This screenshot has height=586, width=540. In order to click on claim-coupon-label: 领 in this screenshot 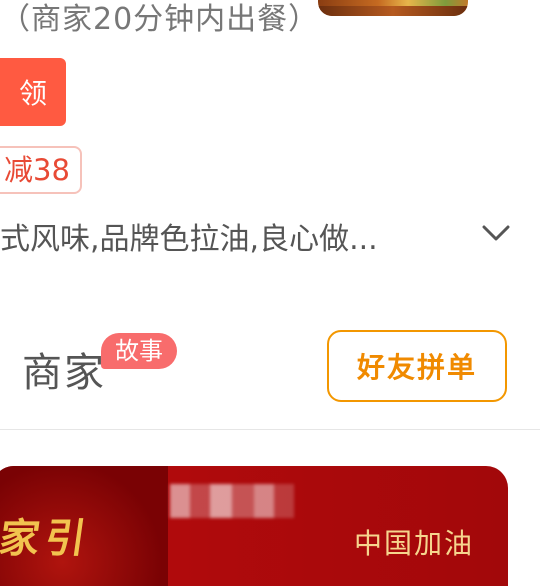, I will do `click(32, 93)`.